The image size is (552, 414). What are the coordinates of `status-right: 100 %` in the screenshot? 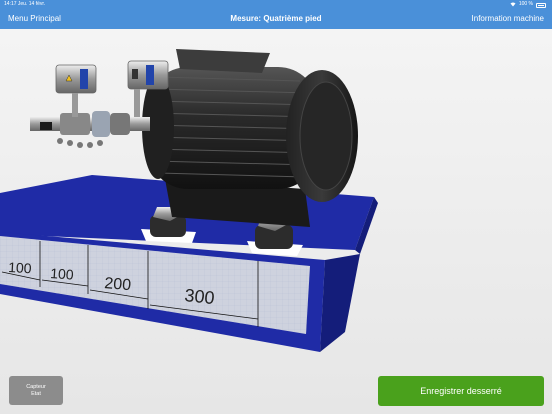 It's located at (528, 4).